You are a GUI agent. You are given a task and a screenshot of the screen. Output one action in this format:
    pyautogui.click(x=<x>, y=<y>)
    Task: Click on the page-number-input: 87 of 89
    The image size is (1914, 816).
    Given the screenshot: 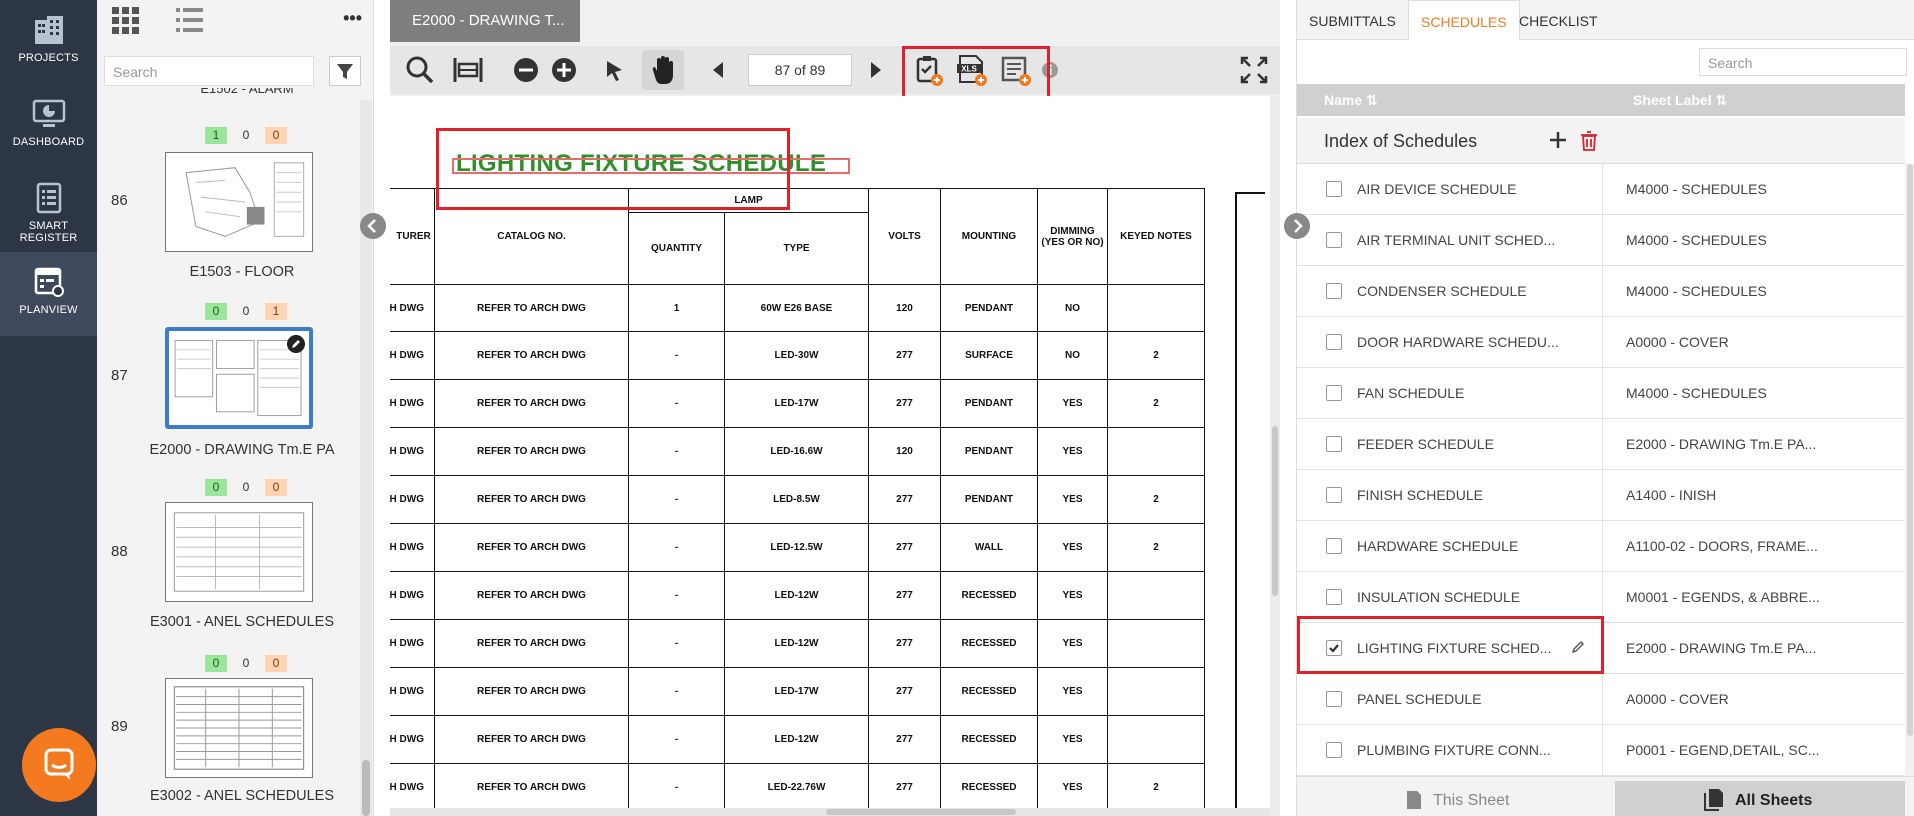 What is the action you would take?
    pyautogui.click(x=800, y=70)
    